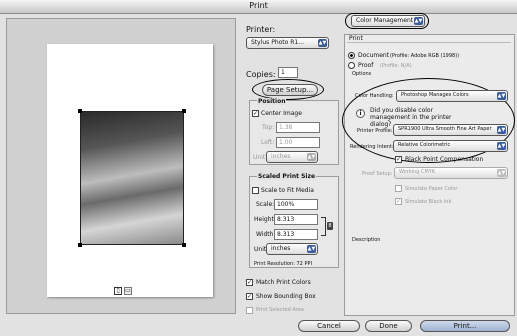  Describe the element at coordinates (128, 291) in the screenshot. I see `landscape-orientation-icon: ▭` at that location.